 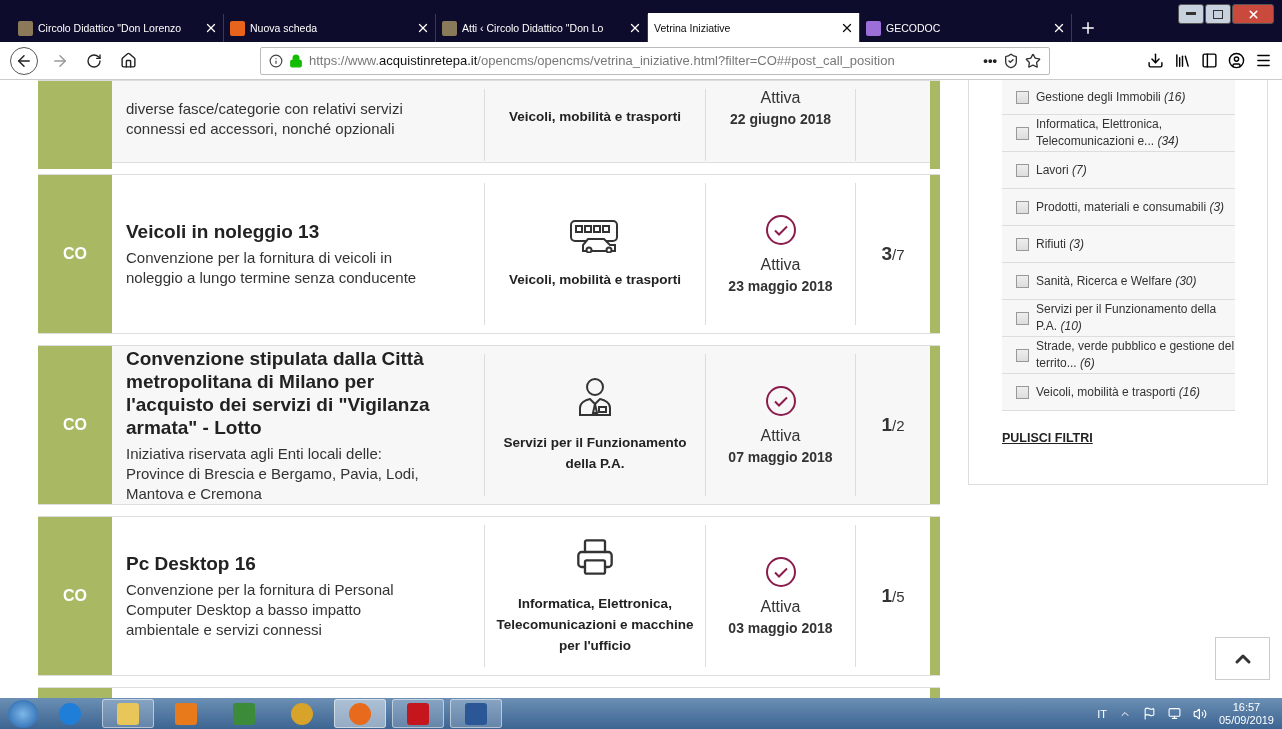 I want to click on date-label: 22 giugno 2018, so click(x=780, y=119).